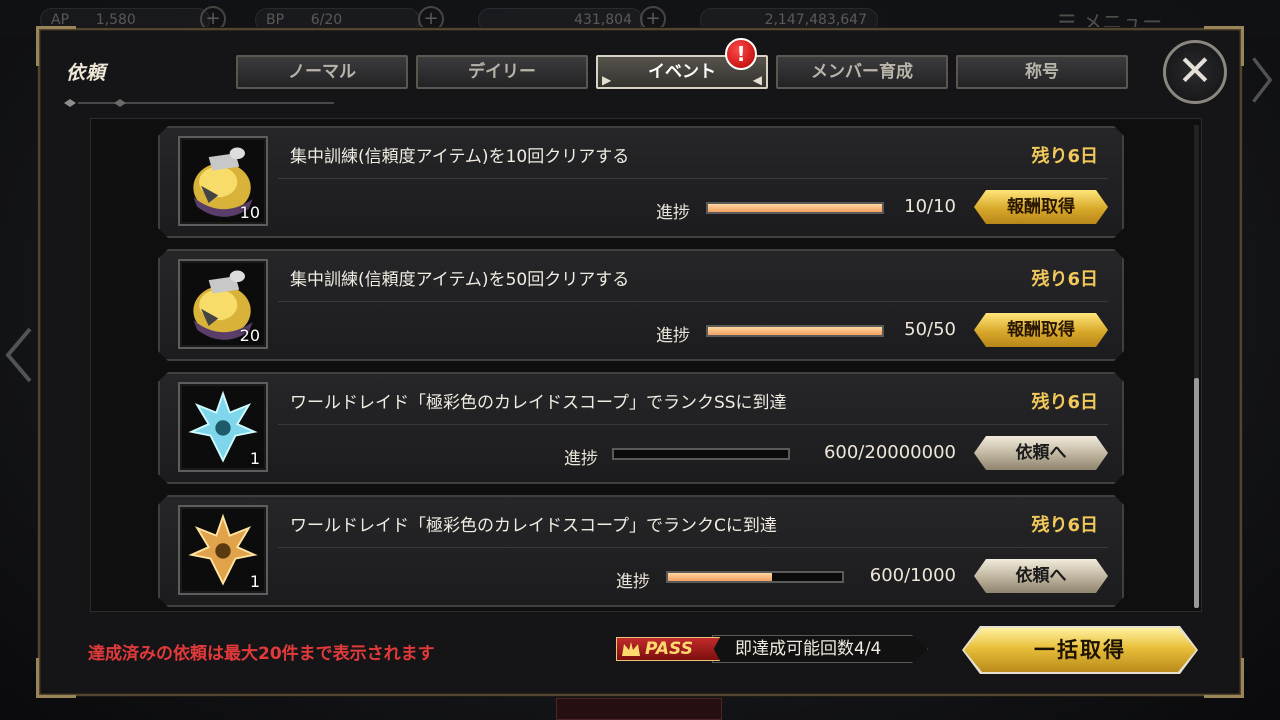 Image resolution: width=1280 pixels, height=720 pixels. I want to click on quest-title: ワールドレイド「極彩色のカレイドスコープ」でランクSSに到達, so click(538, 403).